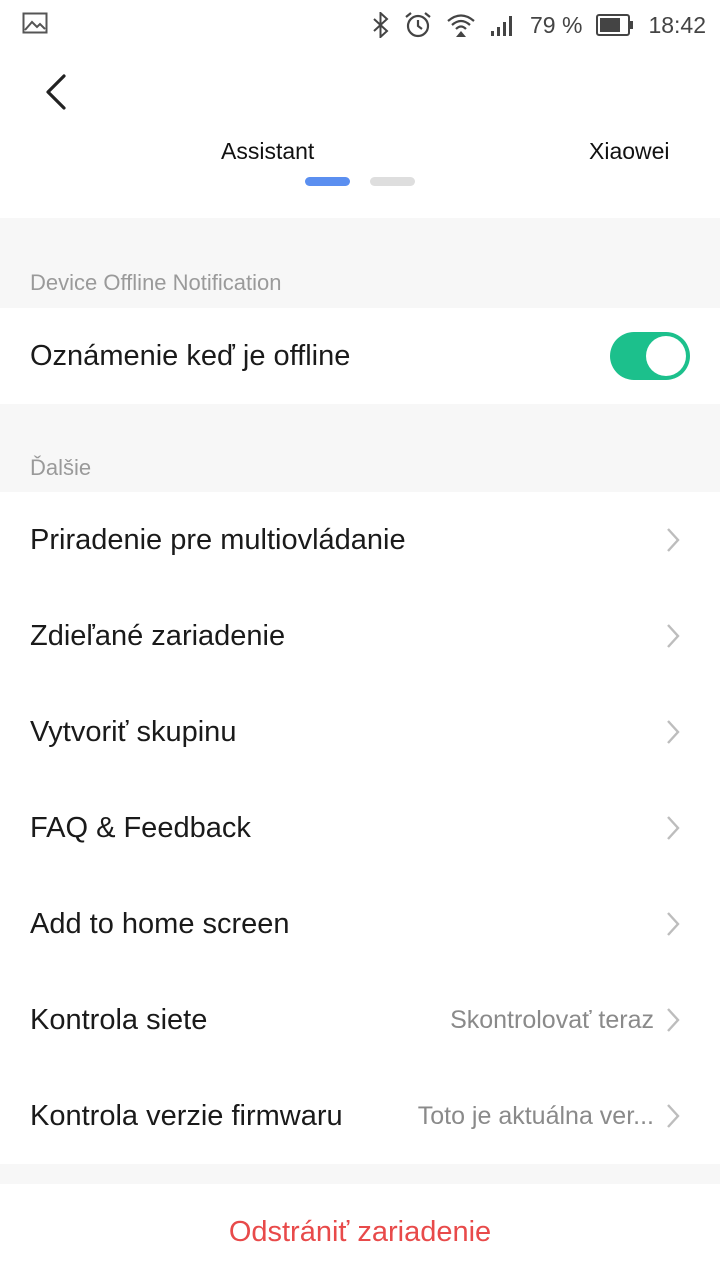 This screenshot has height=1280, width=720. I want to click on list-item-shared-device: Zdieľané zariadenie, so click(360, 636).